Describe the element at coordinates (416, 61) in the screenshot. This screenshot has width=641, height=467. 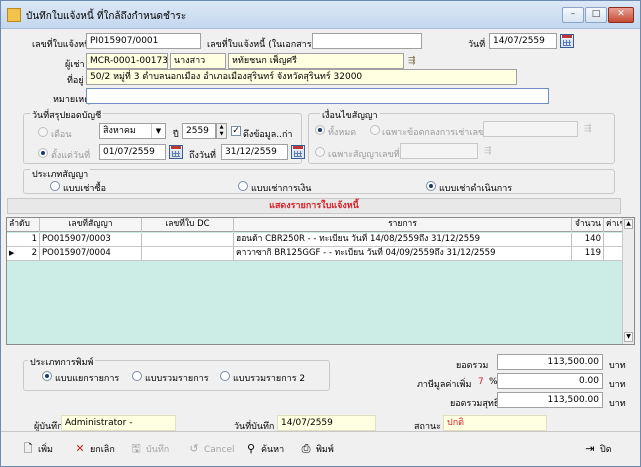
I see `customer-lookup-icon: ⇶` at that location.